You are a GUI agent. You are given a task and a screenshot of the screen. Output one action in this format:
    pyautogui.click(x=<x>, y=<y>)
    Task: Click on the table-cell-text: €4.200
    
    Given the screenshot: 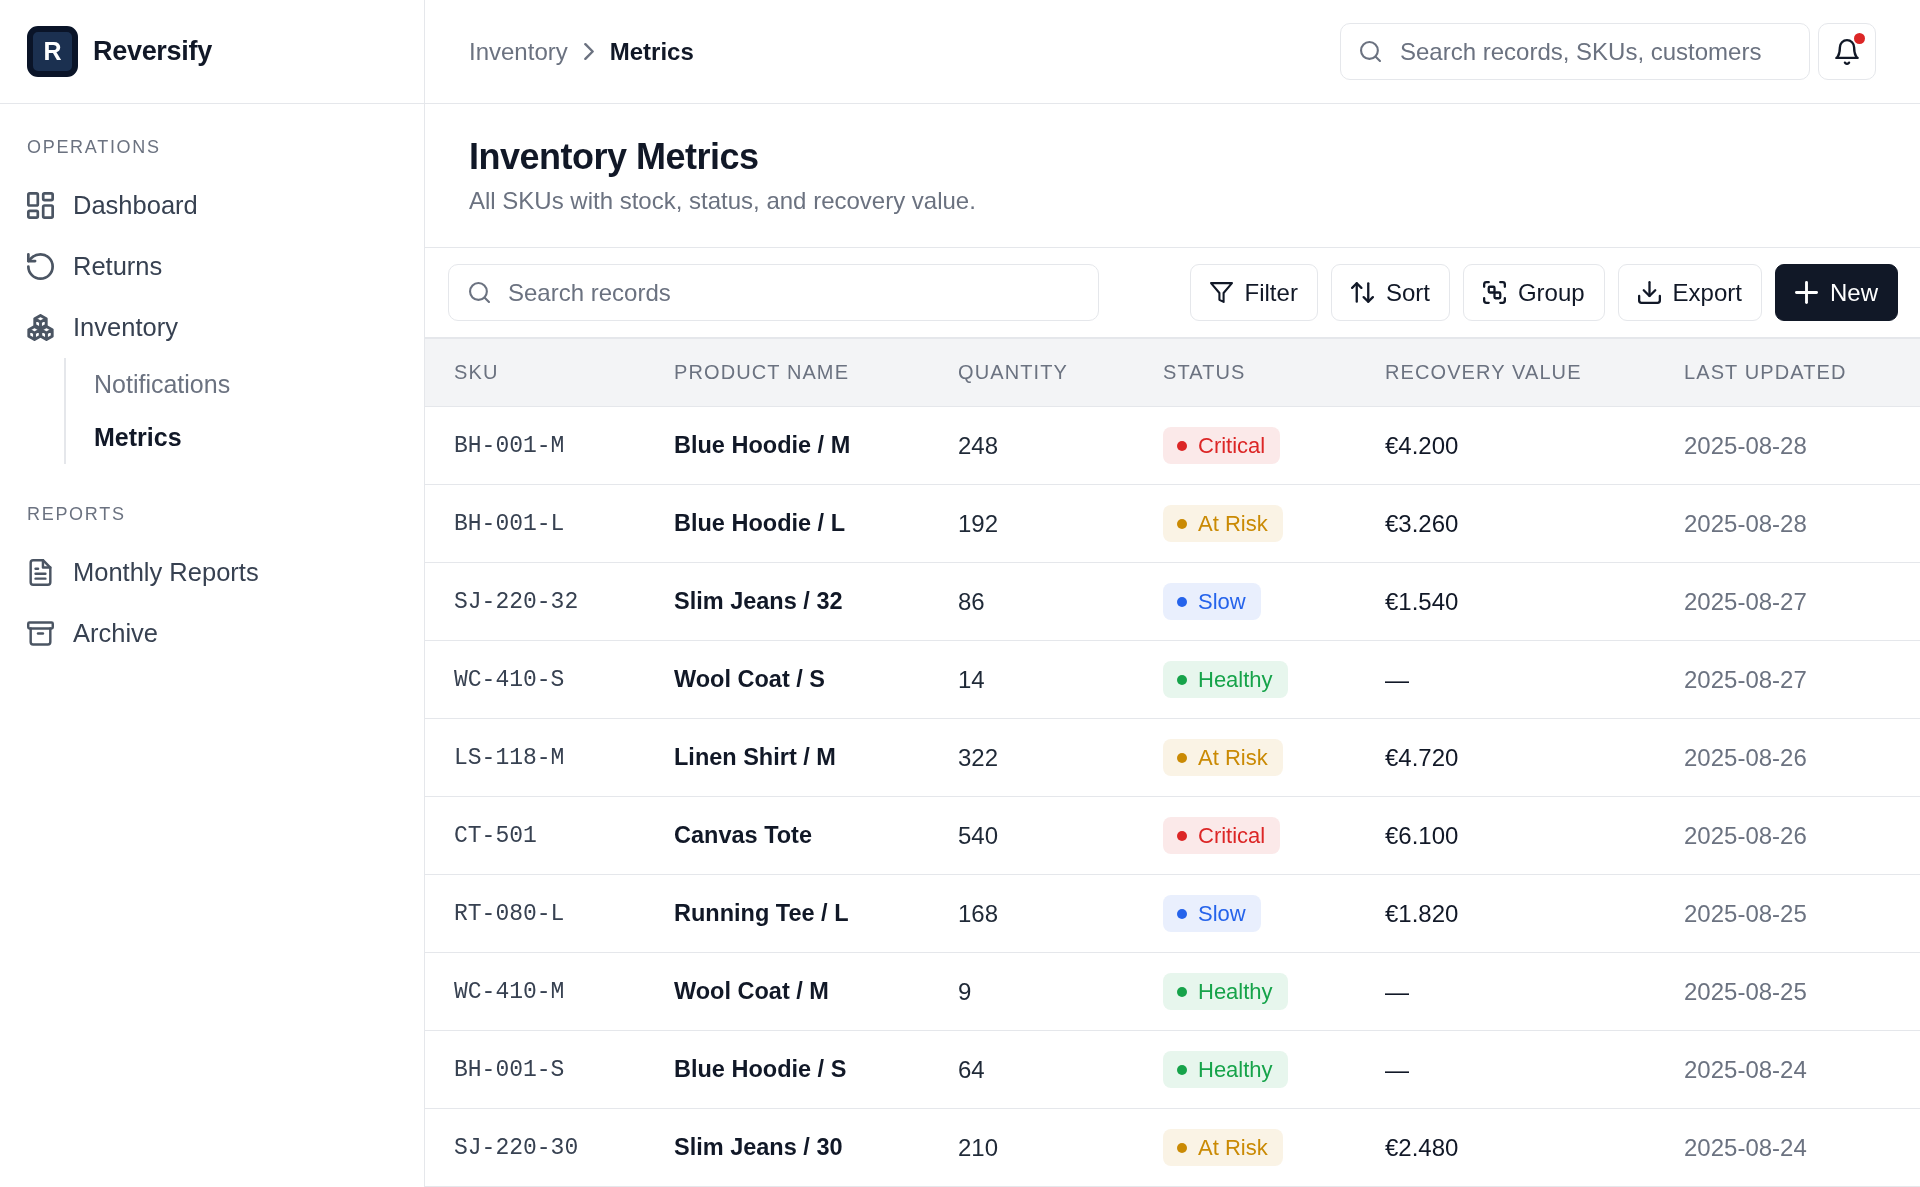 What is the action you would take?
    pyautogui.click(x=1422, y=445)
    